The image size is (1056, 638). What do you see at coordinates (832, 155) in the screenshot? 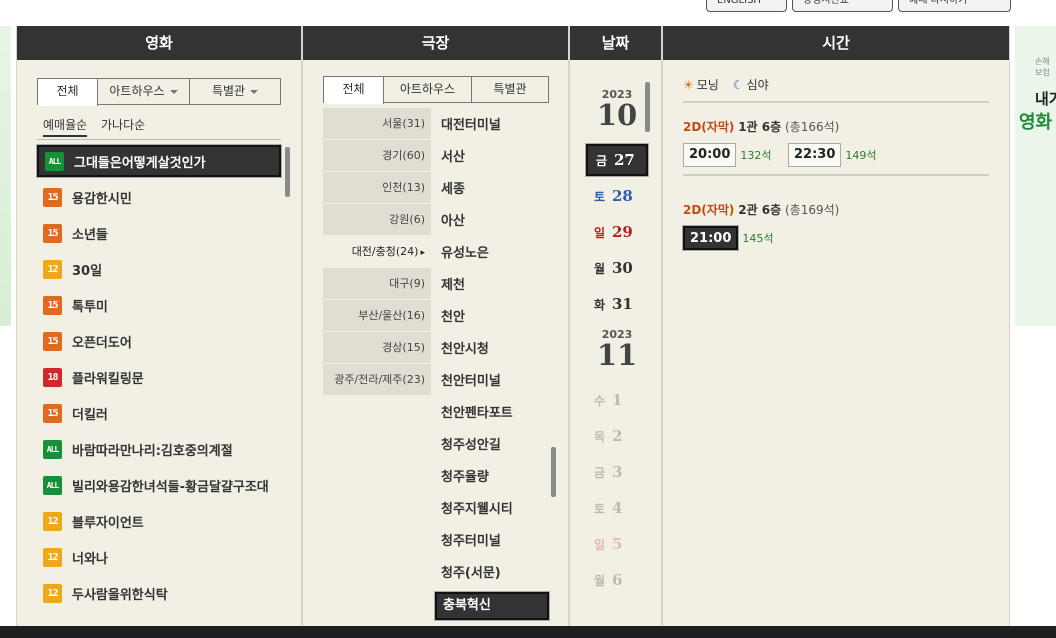
I see `showtime-slot: 22:30 149석` at bounding box center [832, 155].